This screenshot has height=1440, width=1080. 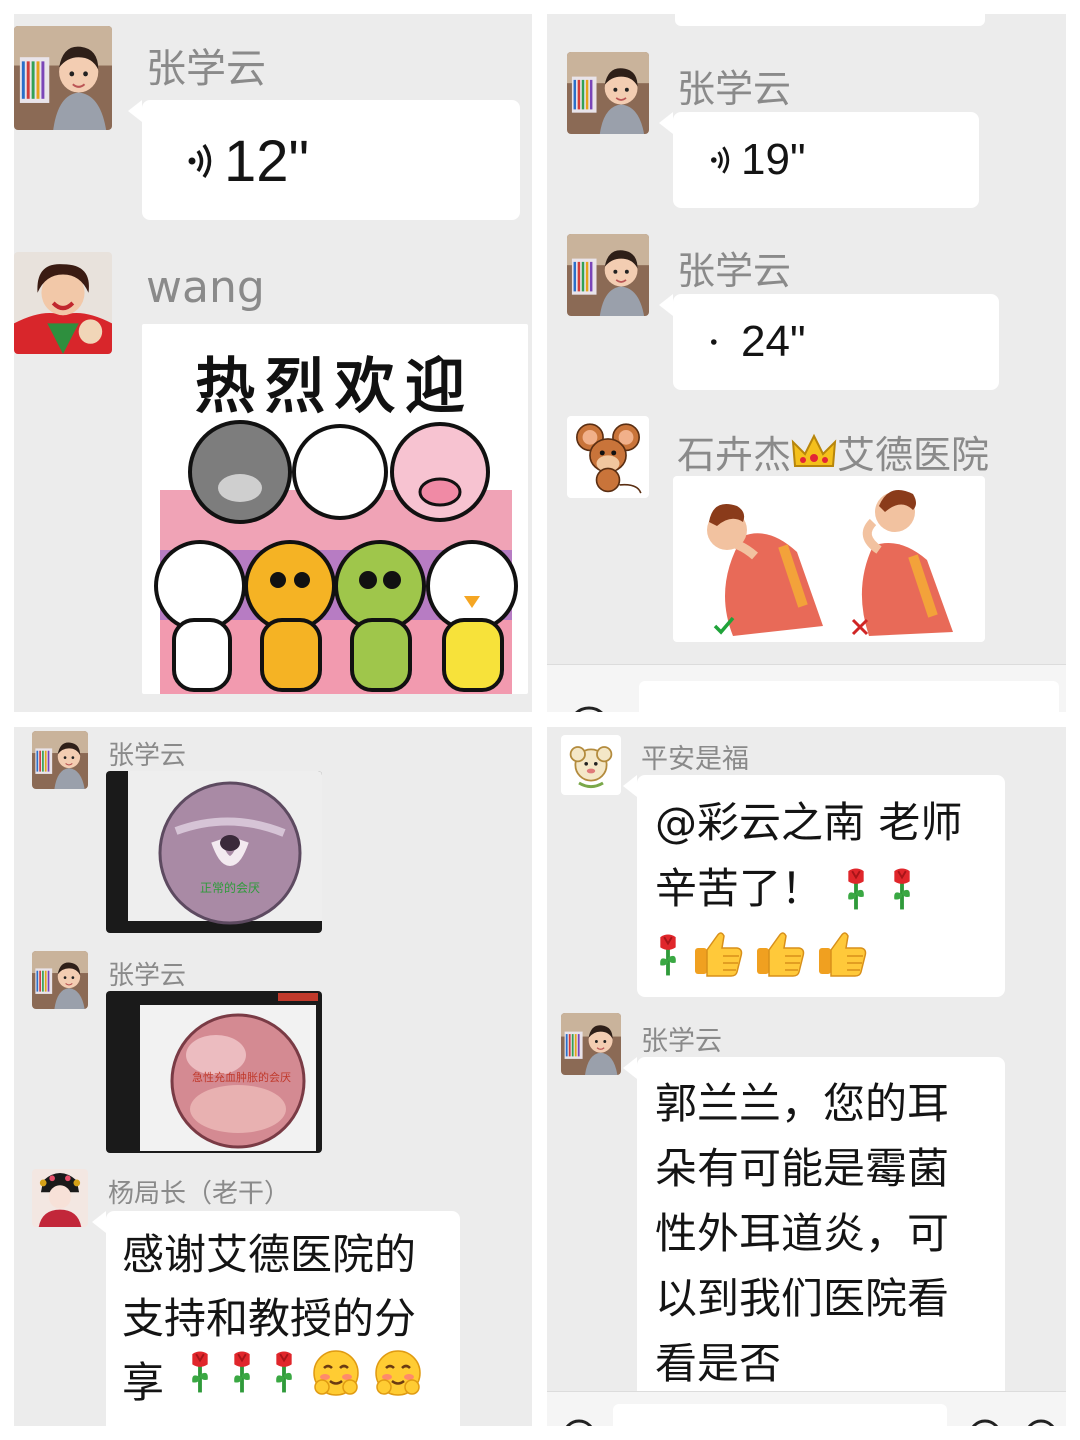 What do you see at coordinates (809, 822) in the screenshot?
I see `message-line-1: @彩云之南 老师` at bounding box center [809, 822].